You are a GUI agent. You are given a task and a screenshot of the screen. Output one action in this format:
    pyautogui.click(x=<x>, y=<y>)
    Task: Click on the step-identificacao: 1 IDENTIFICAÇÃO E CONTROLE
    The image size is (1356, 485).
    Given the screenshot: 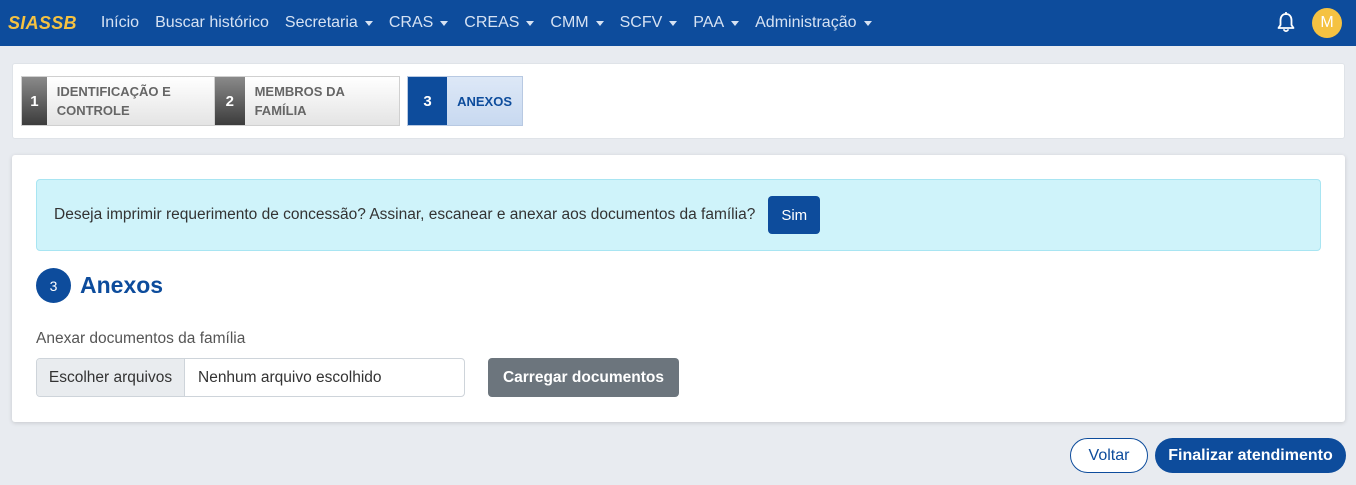 What is the action you would take?
    pyautogui.click(x=118, y=101)
    